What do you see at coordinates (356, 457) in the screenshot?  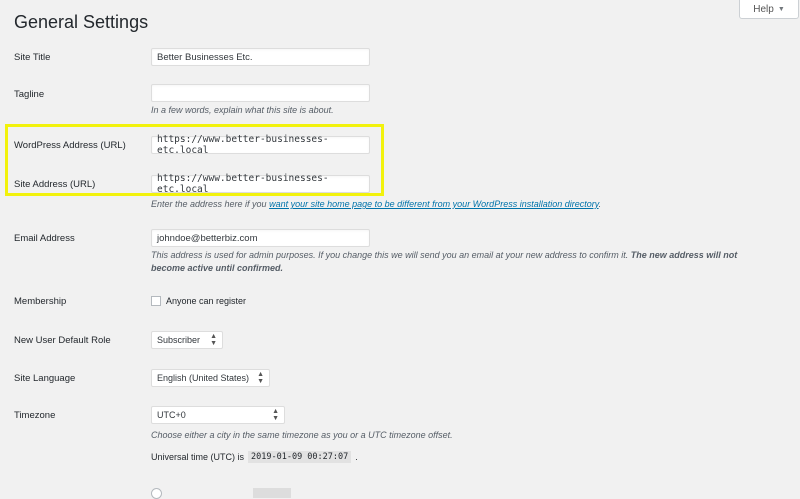 I see `utc-suffix: .` at bounding box center [356, 457].